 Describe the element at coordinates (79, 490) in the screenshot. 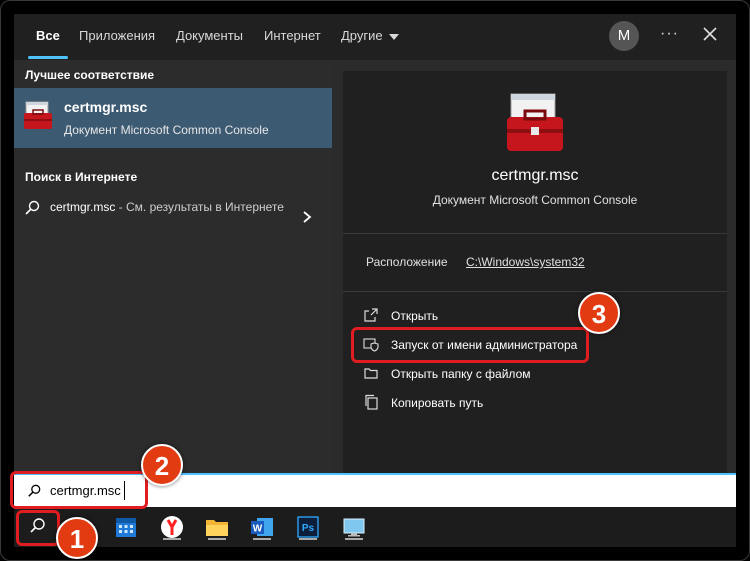

I see `search-bar-highlight` at that location.